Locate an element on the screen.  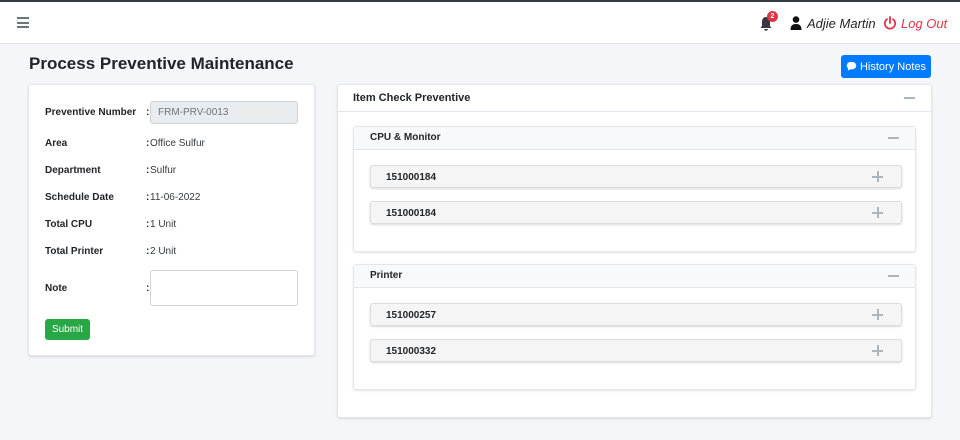
item-check-header: Item Check Preventive is located at coordinates (634, 98).